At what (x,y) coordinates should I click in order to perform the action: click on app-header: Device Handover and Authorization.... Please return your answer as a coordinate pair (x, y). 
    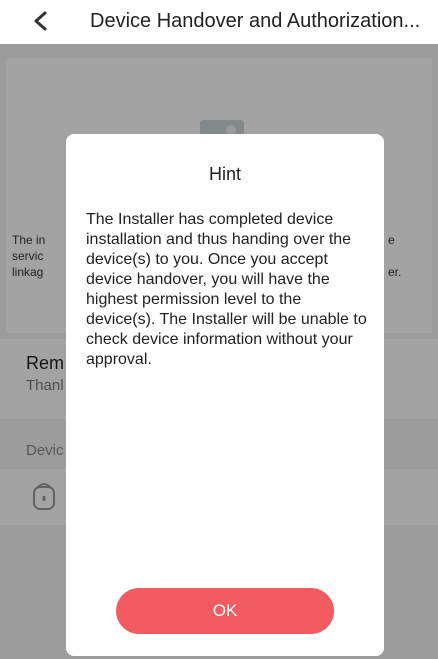
    Looking at the image, I should click on (219, 22).